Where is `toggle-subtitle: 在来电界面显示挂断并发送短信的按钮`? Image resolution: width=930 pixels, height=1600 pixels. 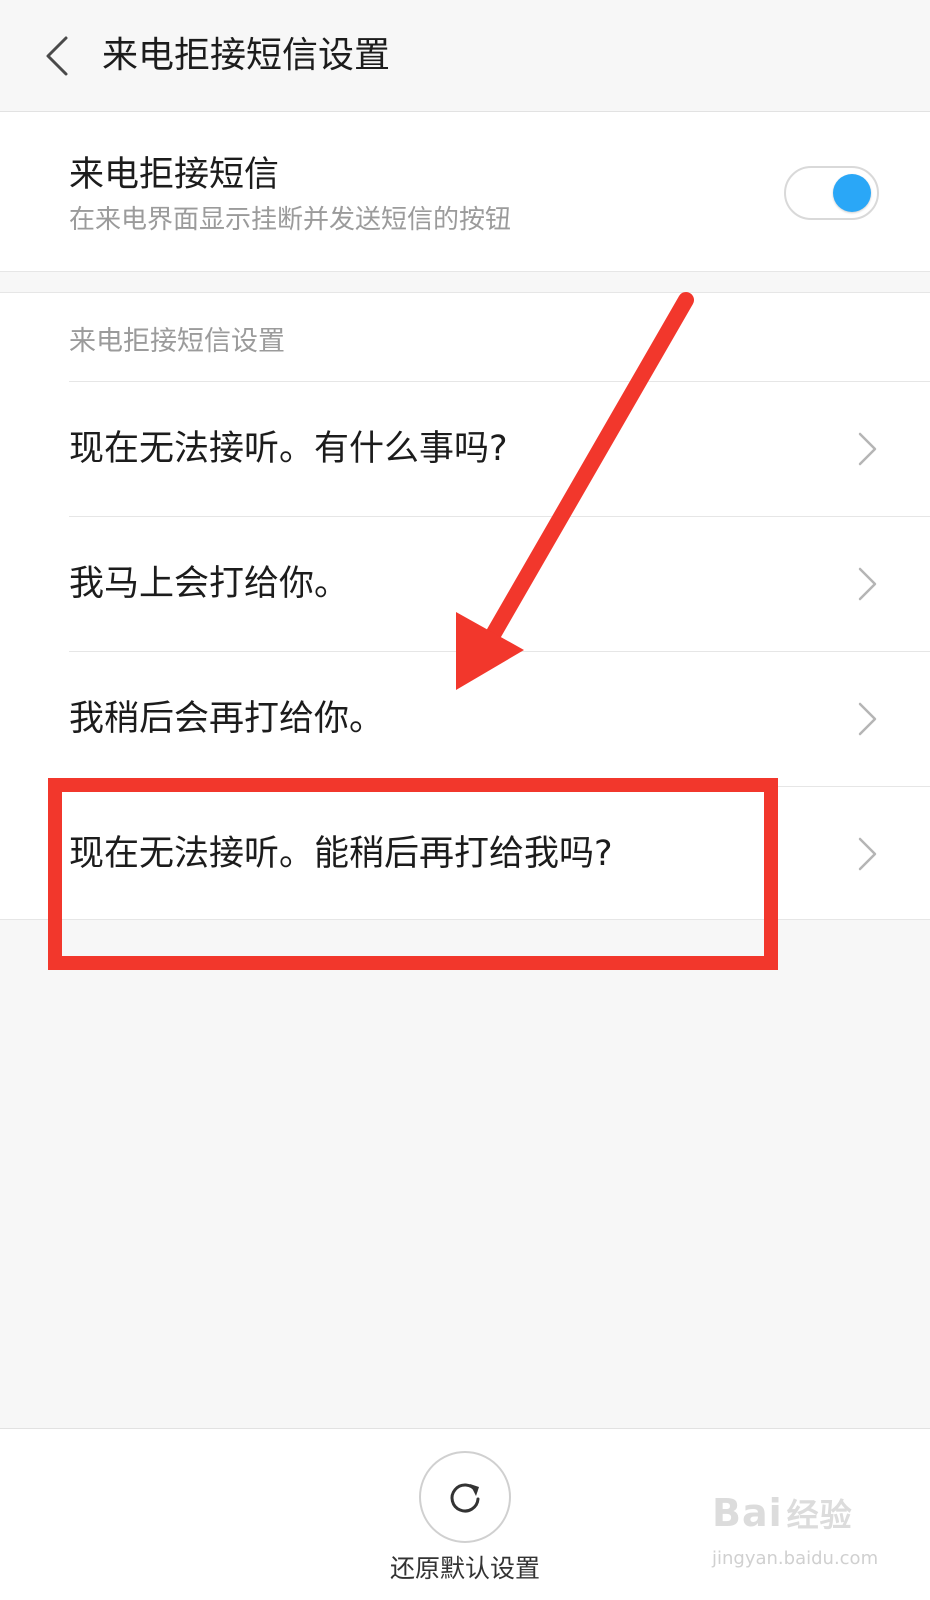
toggle-subtitle: 在来电界面显示挂断并发送短信的按钮 is located at coordinates (290, 220).